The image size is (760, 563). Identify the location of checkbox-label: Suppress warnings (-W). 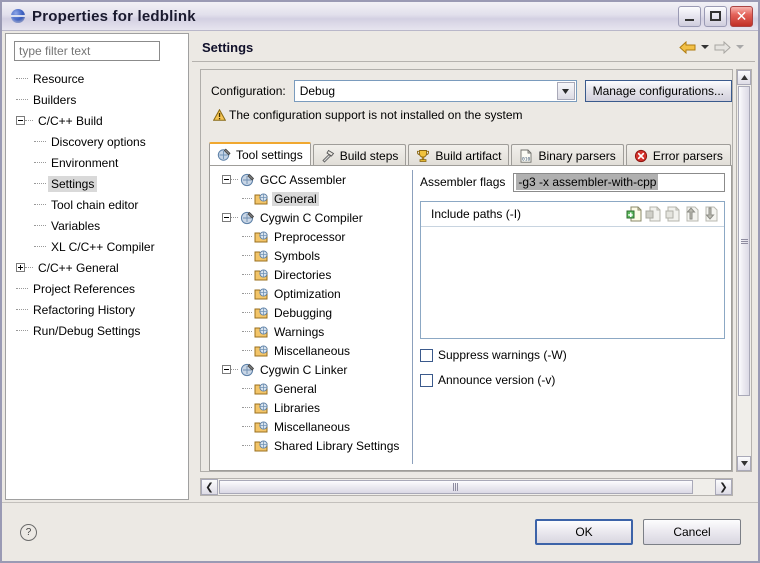
(502, 355).